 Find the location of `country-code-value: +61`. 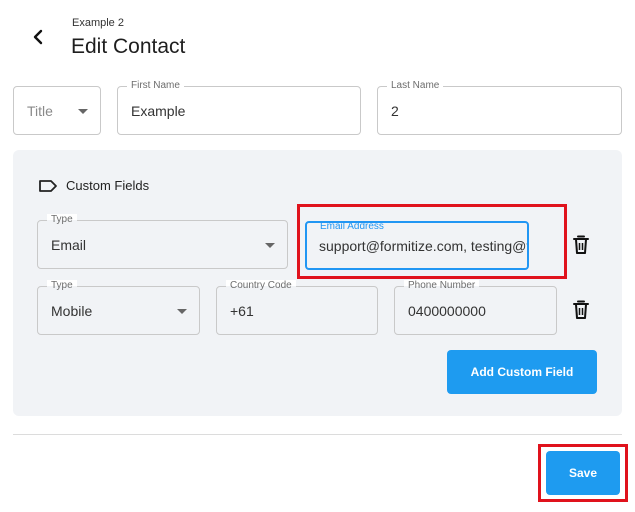

country-code-value: +61 is located at coordinates (242, 310).